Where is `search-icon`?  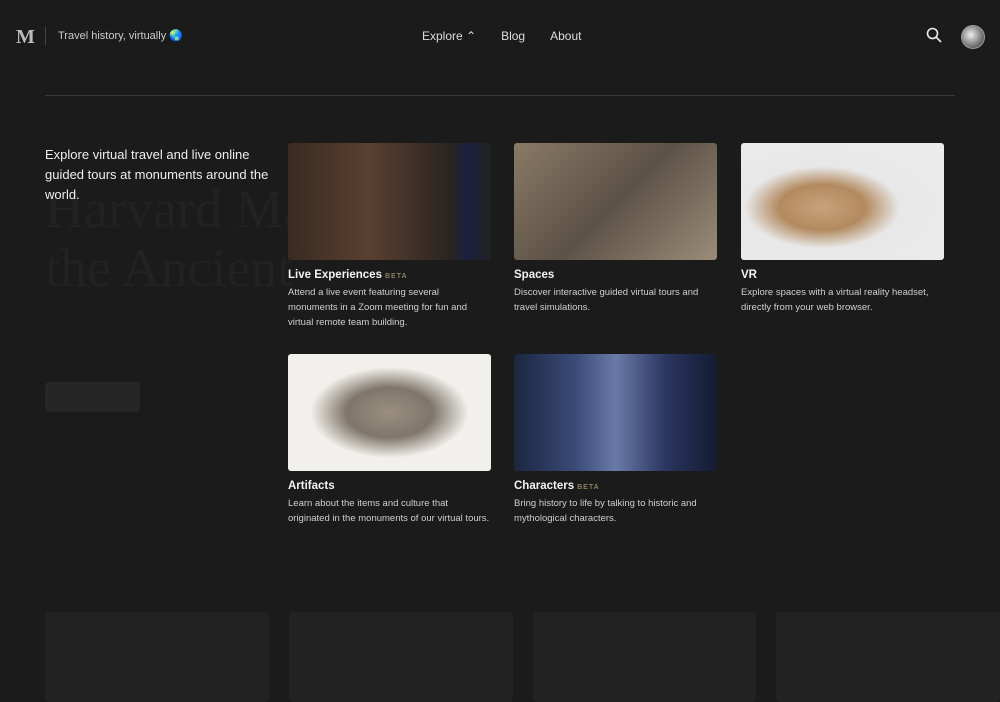 search-icon is located at coordinates (934, 35).